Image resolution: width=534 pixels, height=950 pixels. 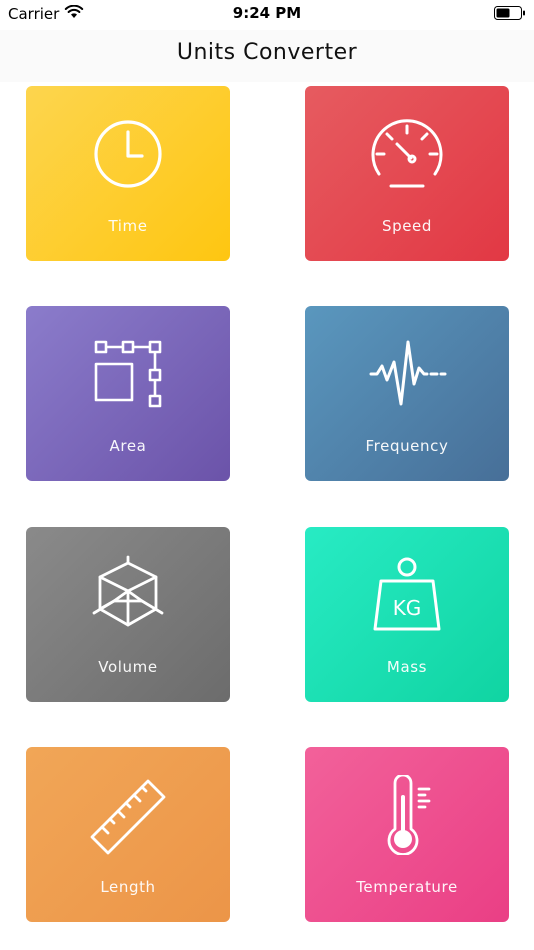 What do you see at coordinates (407, 226) in the screenshot?
I see `tile-label-speed: Speed` at bounding box center [407, 226].